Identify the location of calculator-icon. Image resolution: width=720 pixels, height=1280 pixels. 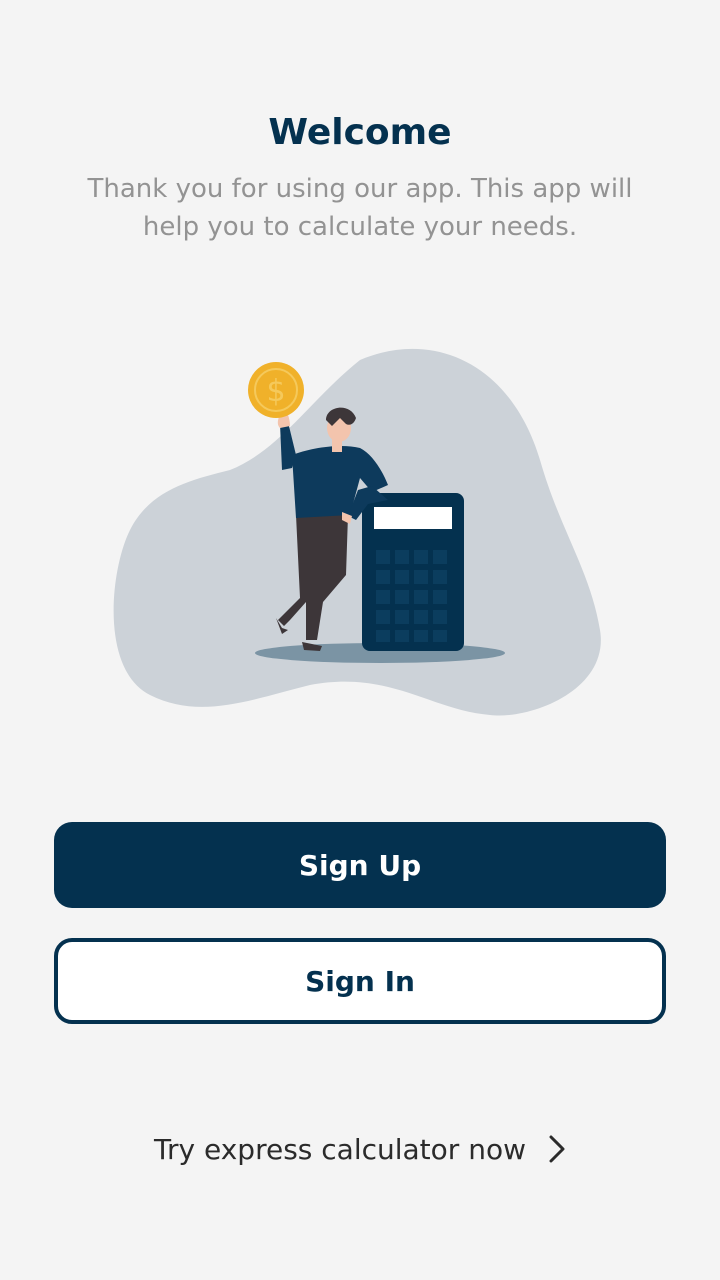
(413, 572).